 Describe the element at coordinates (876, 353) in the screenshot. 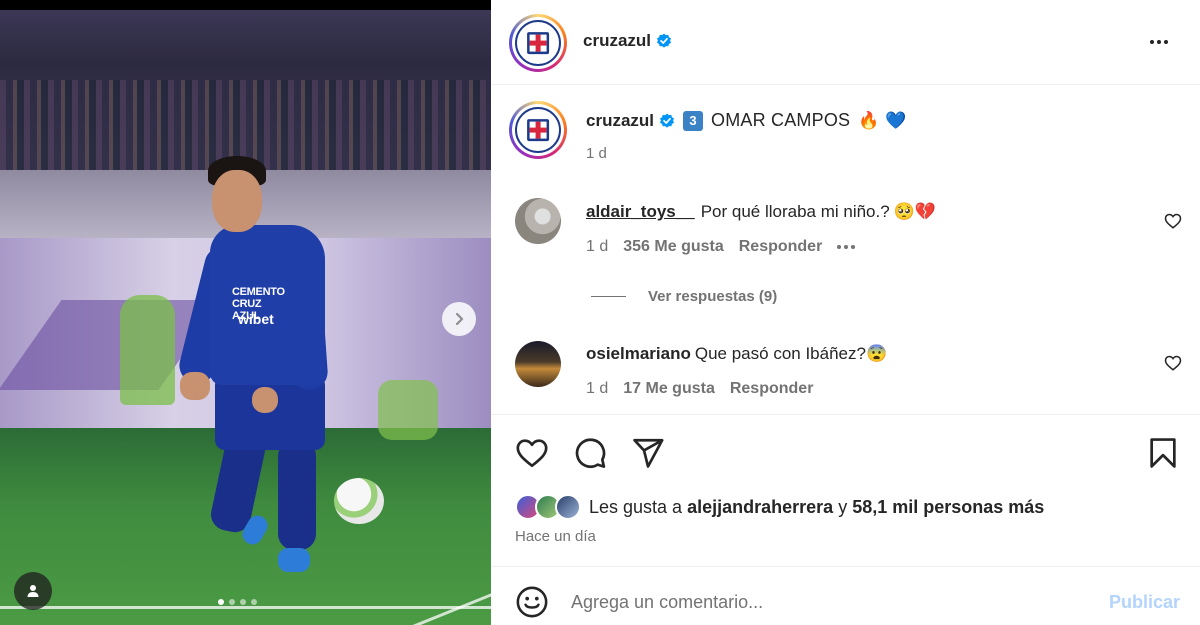

I see `comment-emoji: 😨` at that location.